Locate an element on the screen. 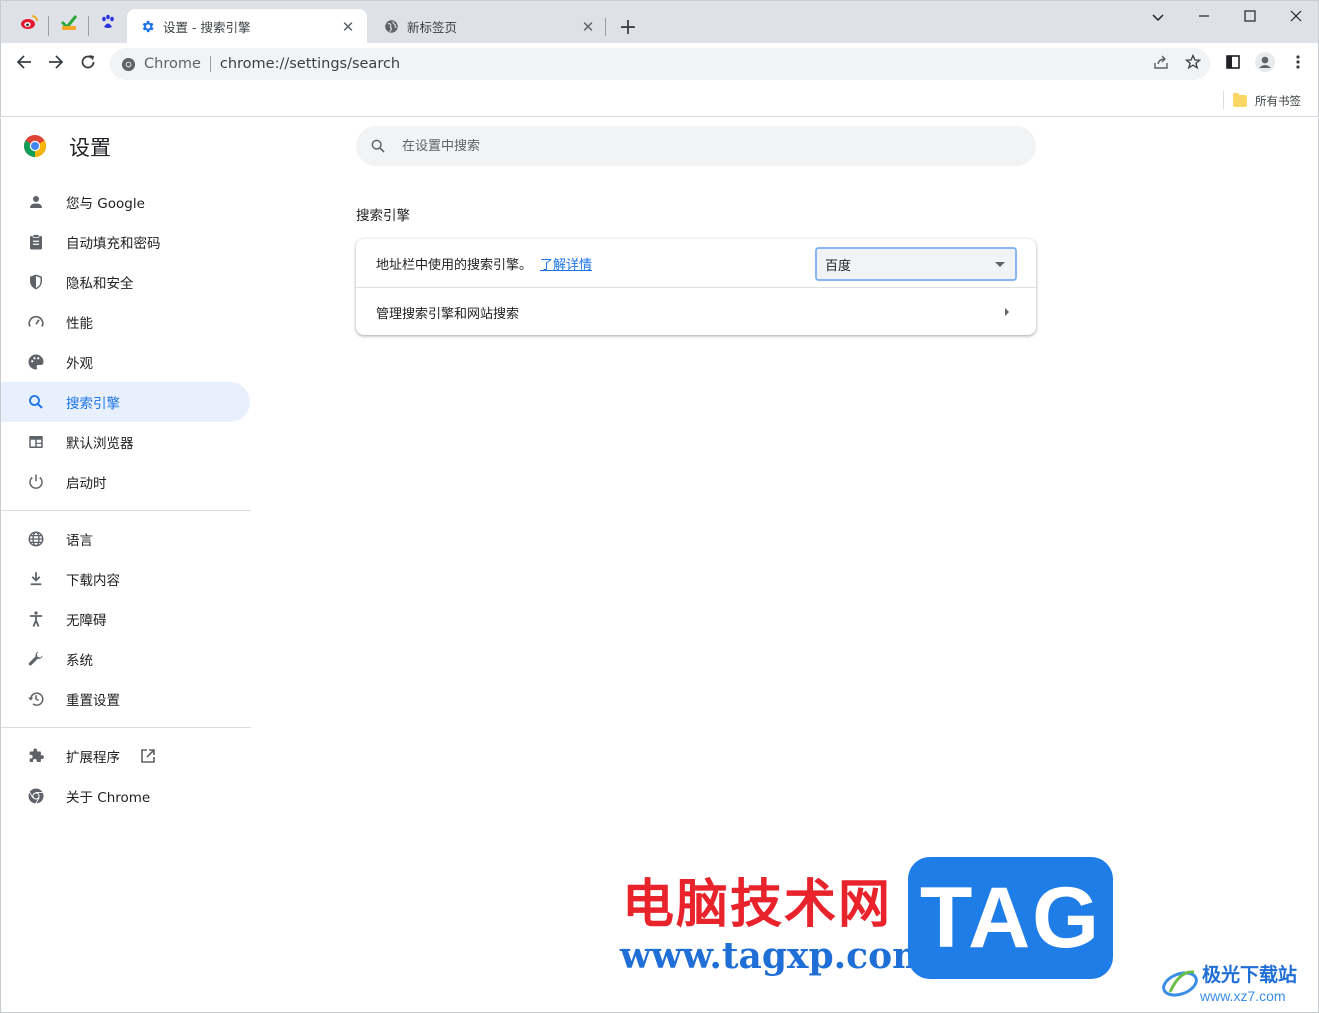 This screenshot has height=1013, width=1319. weibo-icon is located at coordinates (29, 24).